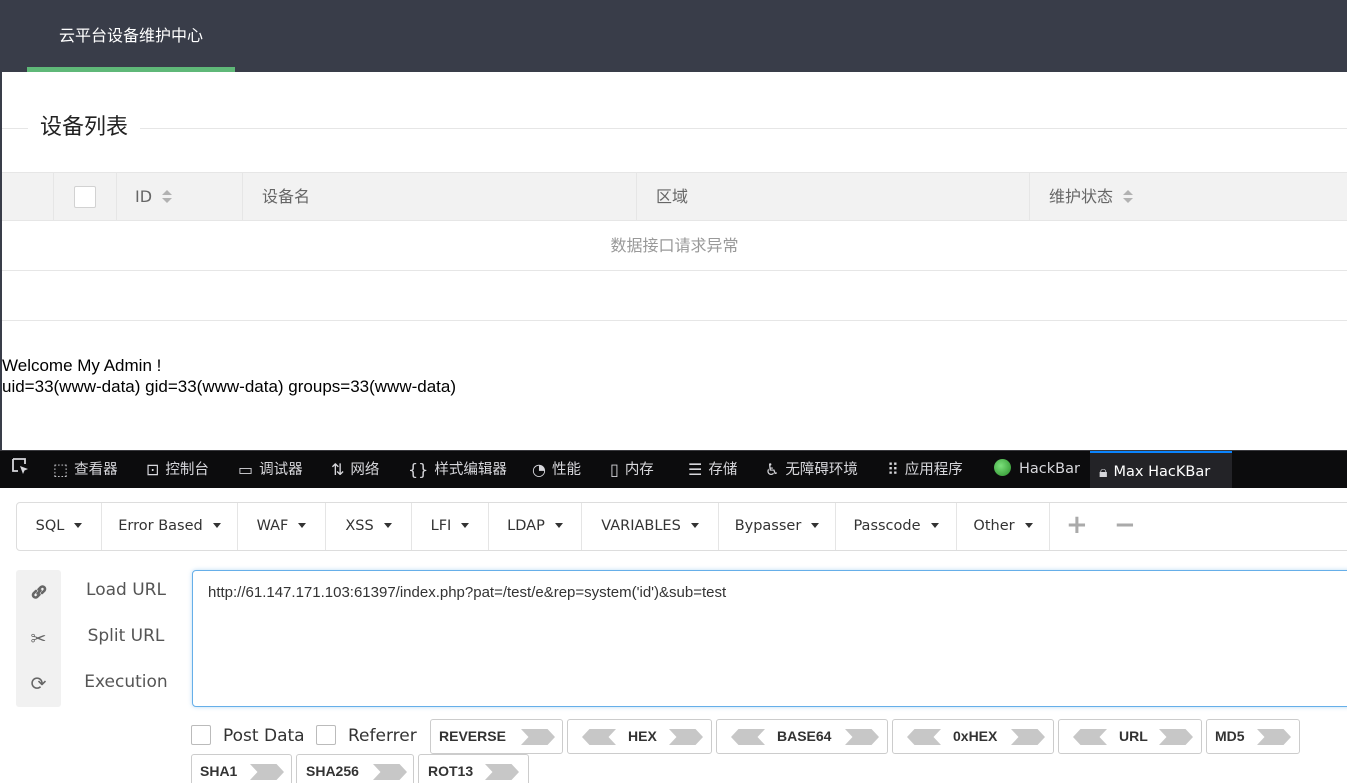 This screenshot has width=1347, height=783. What do you see at coordinates (326, 735) in the screenshot?
I see `referrer-checkbox` at bounding box center [326, 735].